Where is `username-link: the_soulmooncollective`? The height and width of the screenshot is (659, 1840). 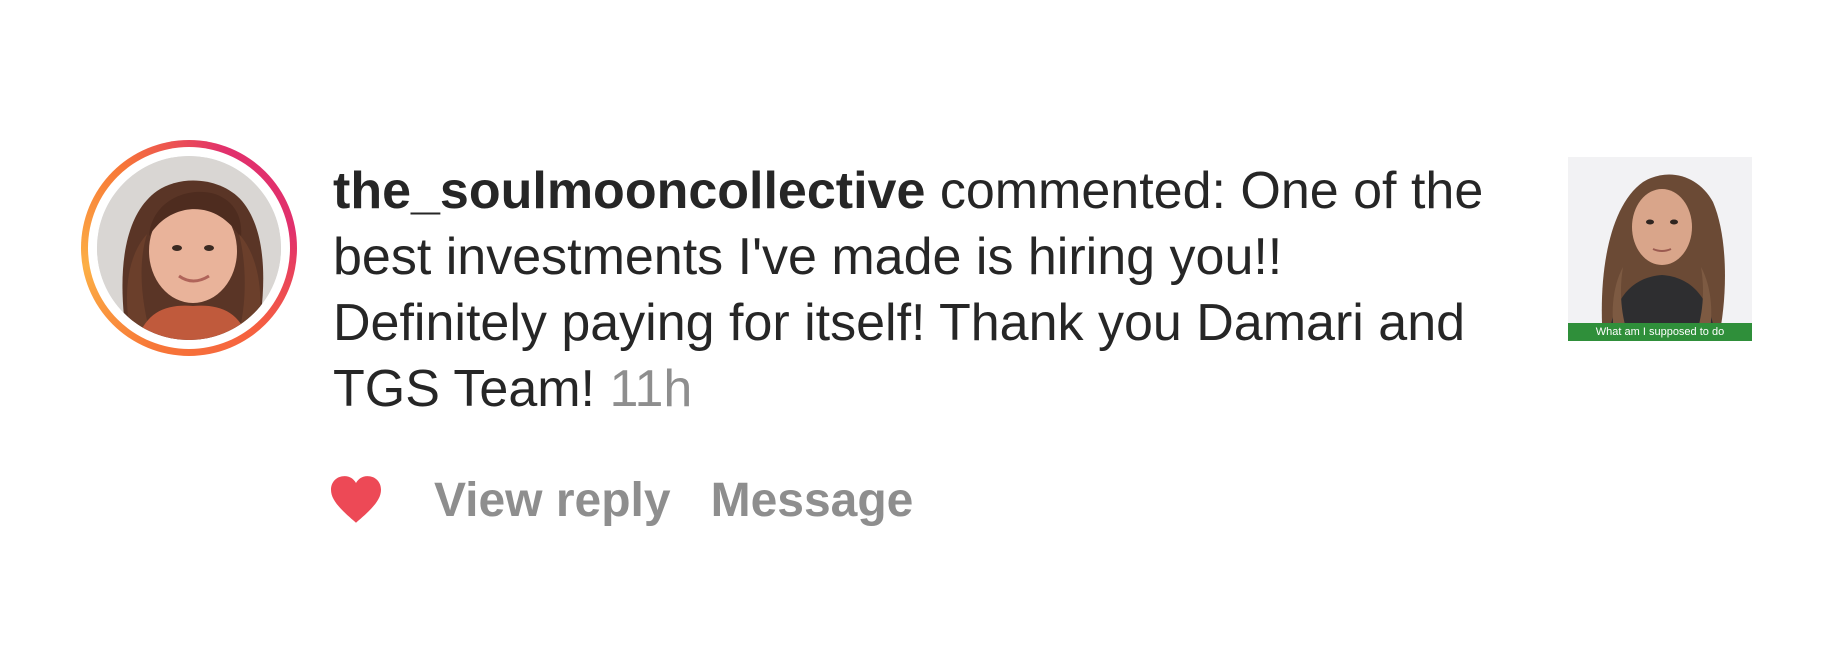
username-link: the_soulmooncollective is located at coordinates (629, 191).